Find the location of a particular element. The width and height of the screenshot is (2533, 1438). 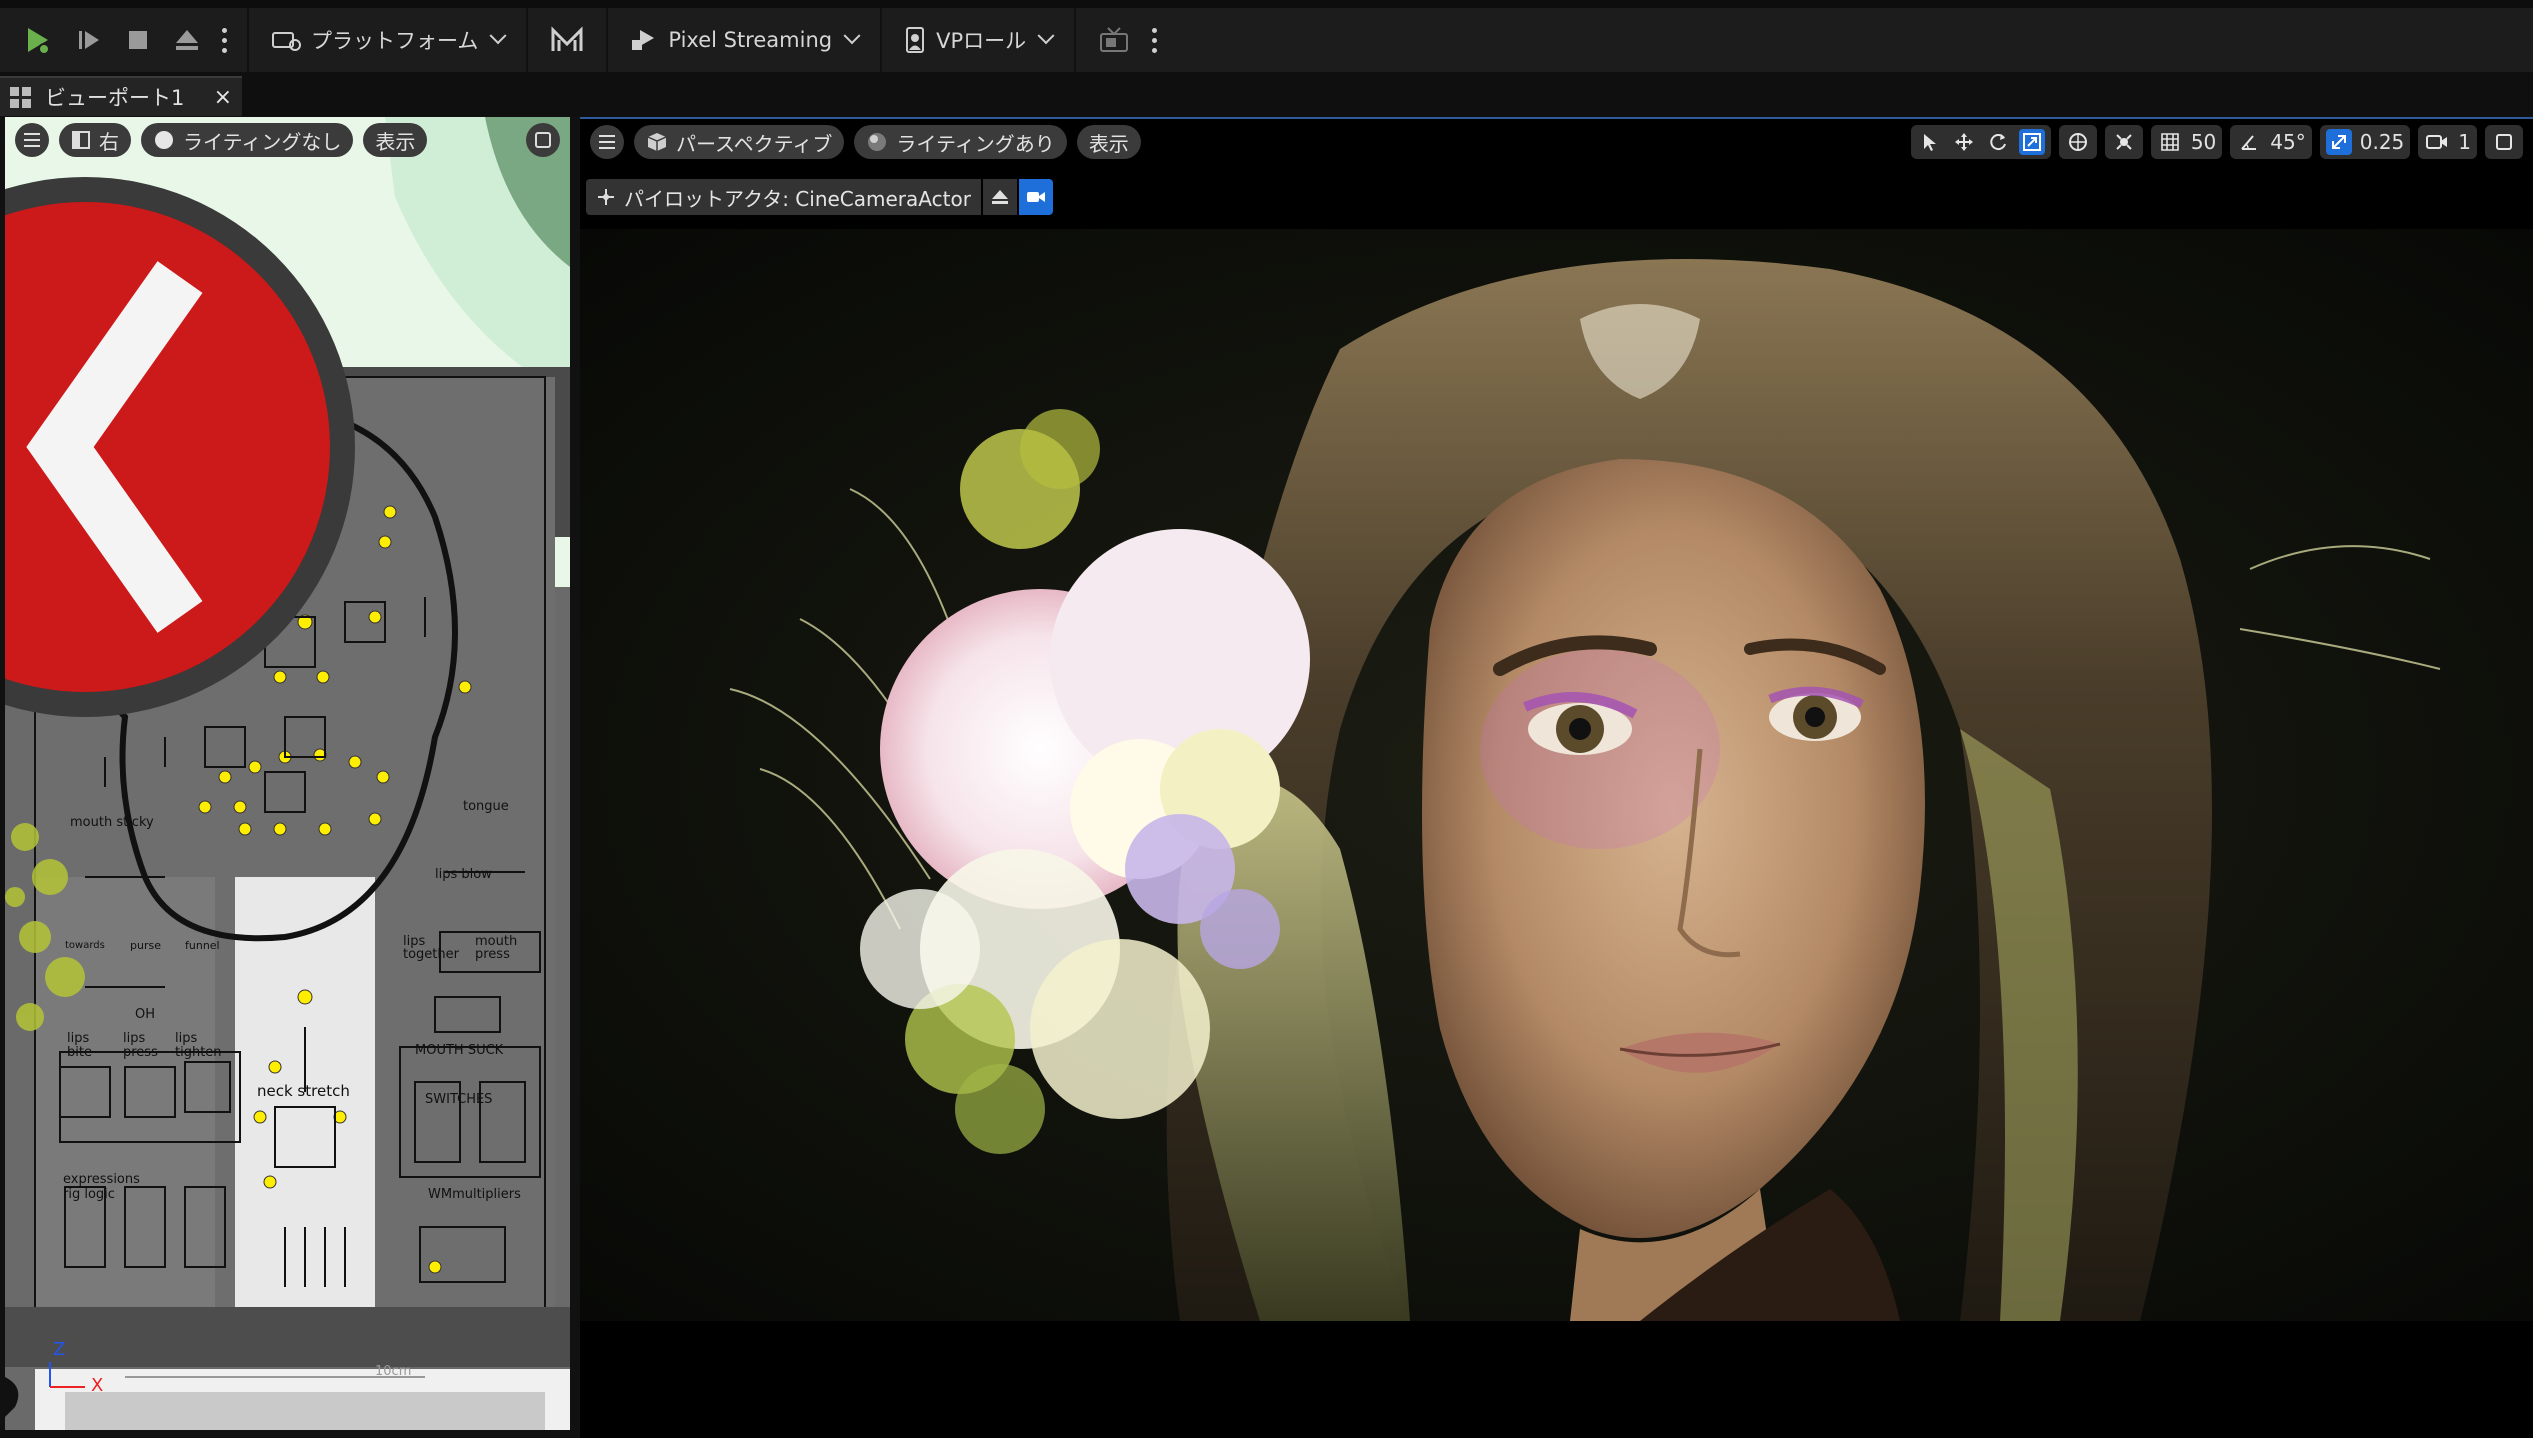

vp-role-group: VPロール is located at coordinates (979, 40).